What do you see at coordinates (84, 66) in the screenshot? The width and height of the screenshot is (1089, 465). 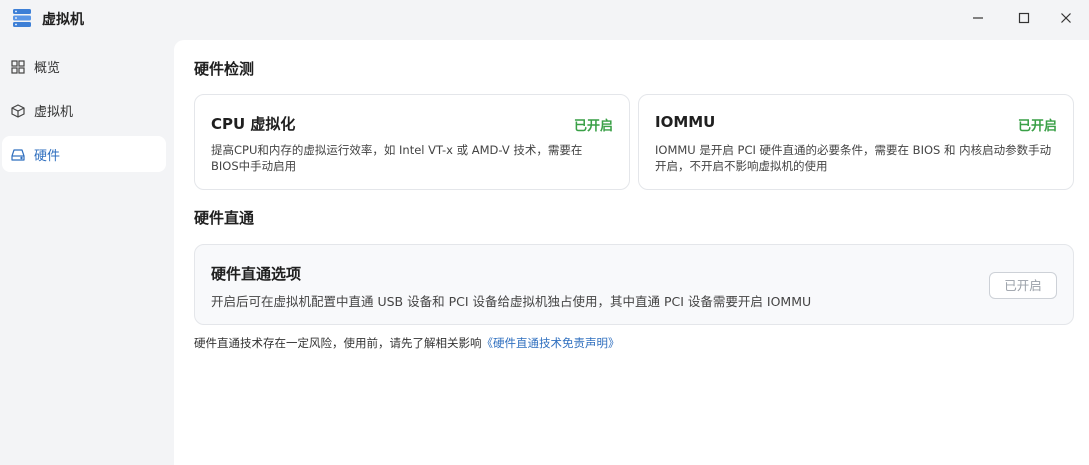 I see `sidebar-item-overview: 概览` at bounding box center [84, 66].